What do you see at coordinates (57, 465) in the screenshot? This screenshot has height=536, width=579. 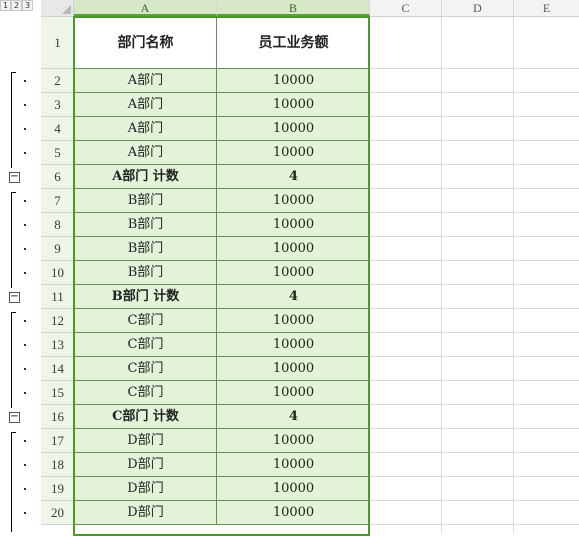 I see `row-header-18: 18` at bounding box center [57, 465].